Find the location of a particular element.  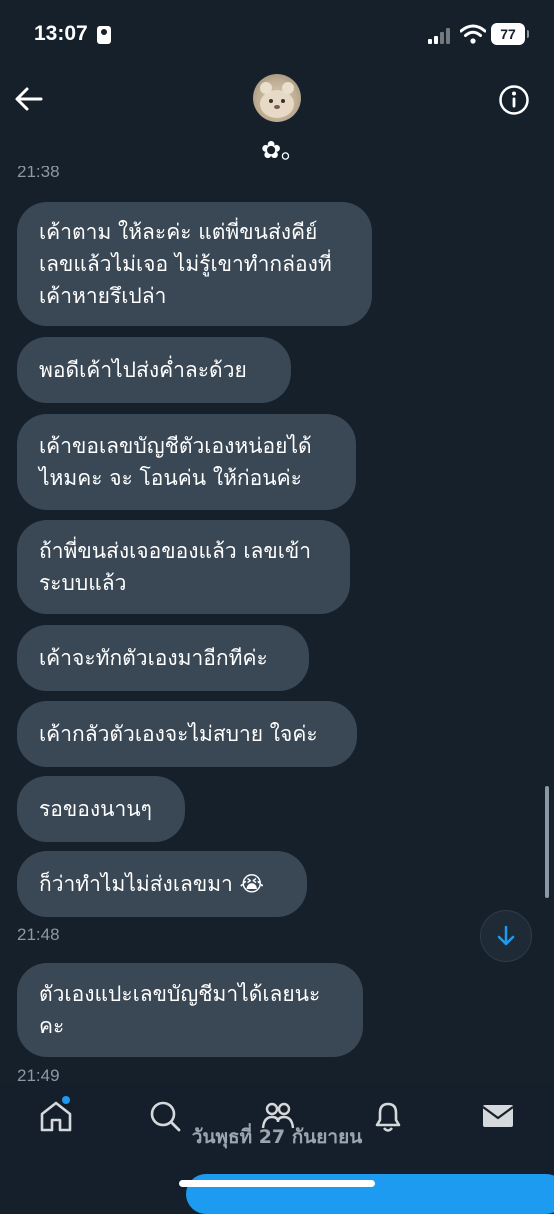

date-separator: วันพุธที่ 27 กันยายน is located at coordinates (277, 1137).